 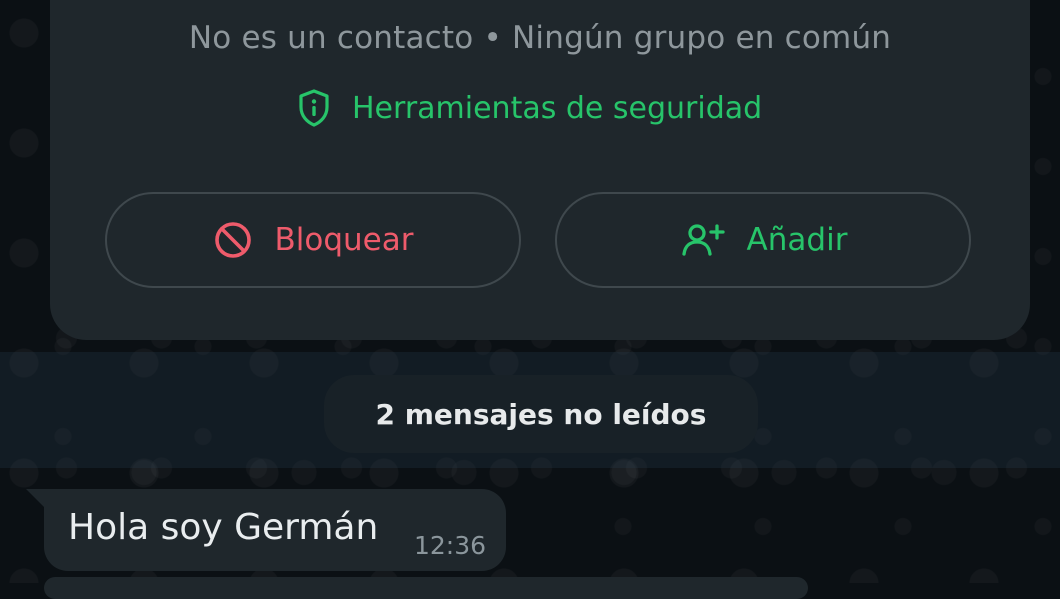 I want to click on safety-tools-link: Herramientas de seguridad, so click(x=529, y=108).